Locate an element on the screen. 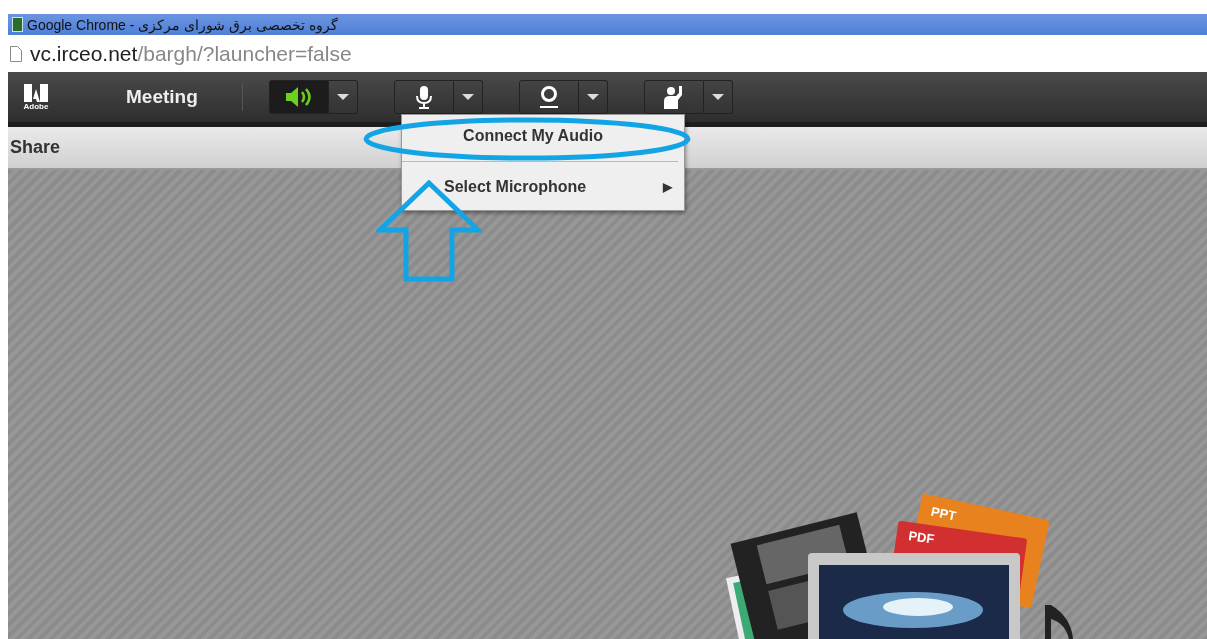 This screenshot has height=639, width=1207. url-path: /bargh/?launcher=false is located at coordinates (244, 53).